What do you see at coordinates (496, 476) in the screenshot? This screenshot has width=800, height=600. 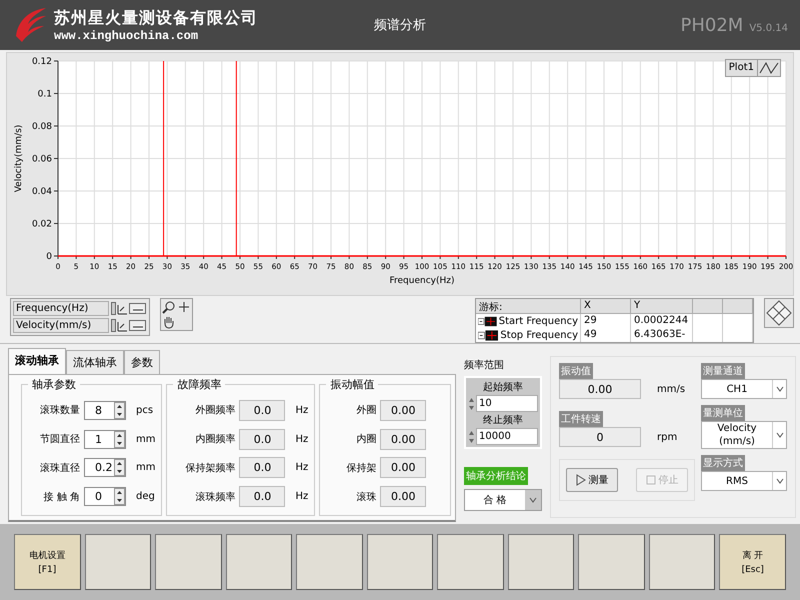 I see `result-label: 轴承分析结论` at bounding box center [496, 476].